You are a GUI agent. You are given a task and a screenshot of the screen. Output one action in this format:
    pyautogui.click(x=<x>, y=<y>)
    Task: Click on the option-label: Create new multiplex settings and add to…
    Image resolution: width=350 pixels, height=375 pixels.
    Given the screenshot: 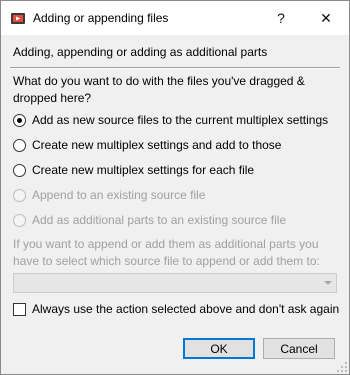 What is the action you would take?
    pyautogui.click(x=157, y=145)
    